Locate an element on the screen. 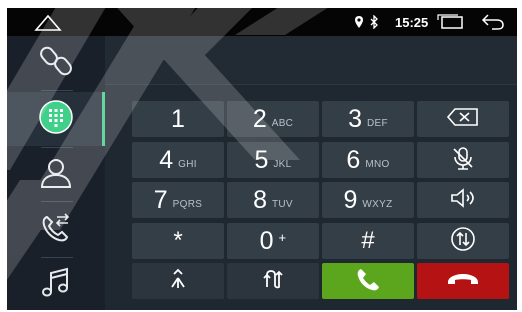 Image resolution: width=522 pixels, height=312 pixels. key-star: * is located at coordinates (178, 241).